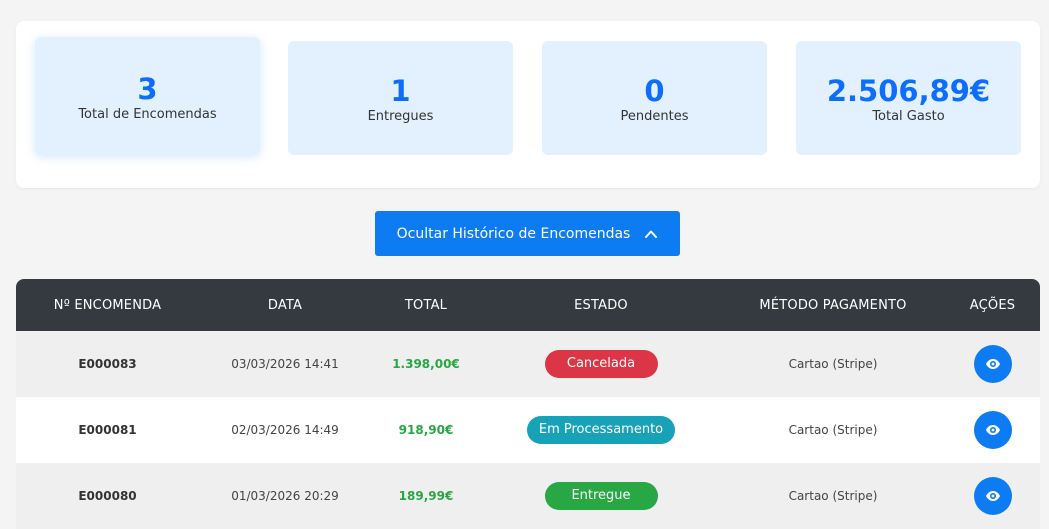 The image size is (1049, 529). I want to click on stat-card-total-orders: 3 Total de Encomendas, so click(147, 96).